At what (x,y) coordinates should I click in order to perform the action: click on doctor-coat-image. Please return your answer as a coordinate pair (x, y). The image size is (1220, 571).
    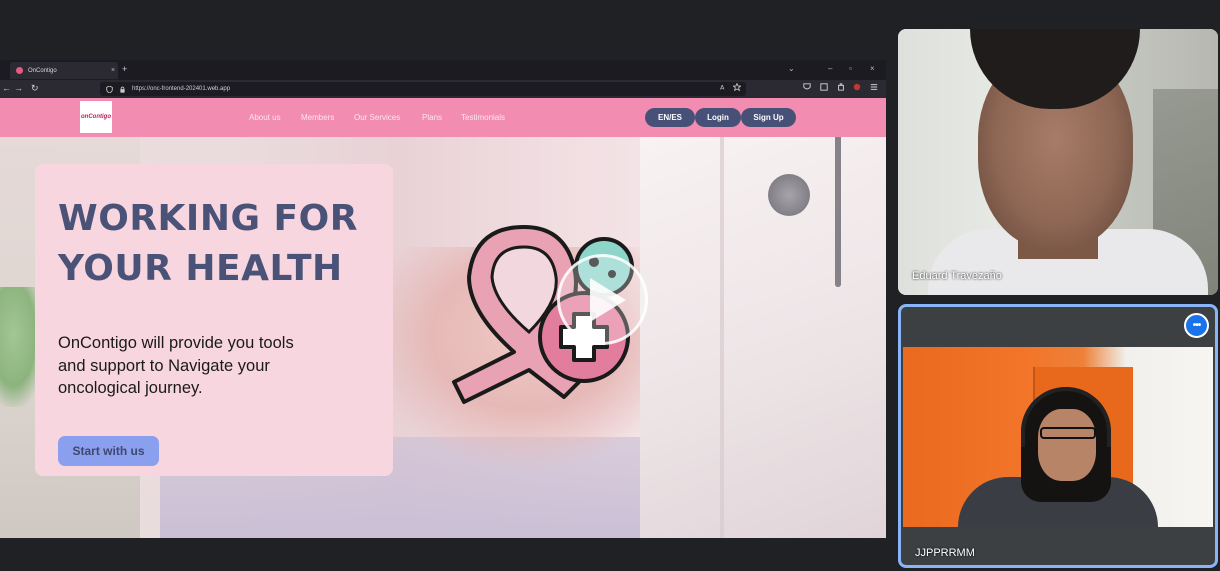
    Looking at the image, I should click on (763, 337).